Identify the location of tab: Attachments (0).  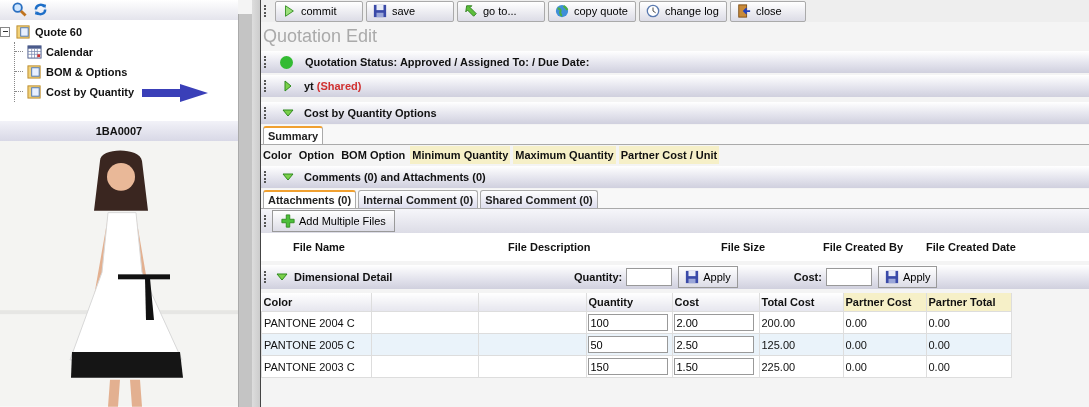
(310, 199).